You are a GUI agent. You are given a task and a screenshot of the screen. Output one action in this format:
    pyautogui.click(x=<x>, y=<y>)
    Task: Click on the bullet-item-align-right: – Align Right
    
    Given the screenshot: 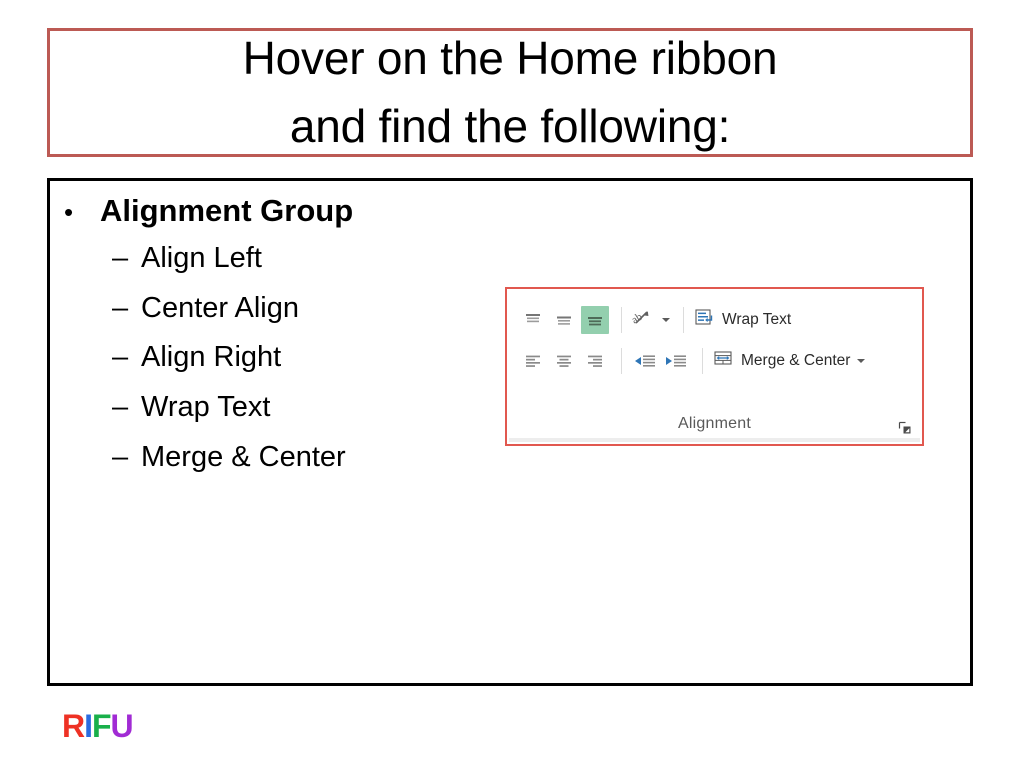 What is the action you would take?
    pyautogui.click(x=279, y=358)
    